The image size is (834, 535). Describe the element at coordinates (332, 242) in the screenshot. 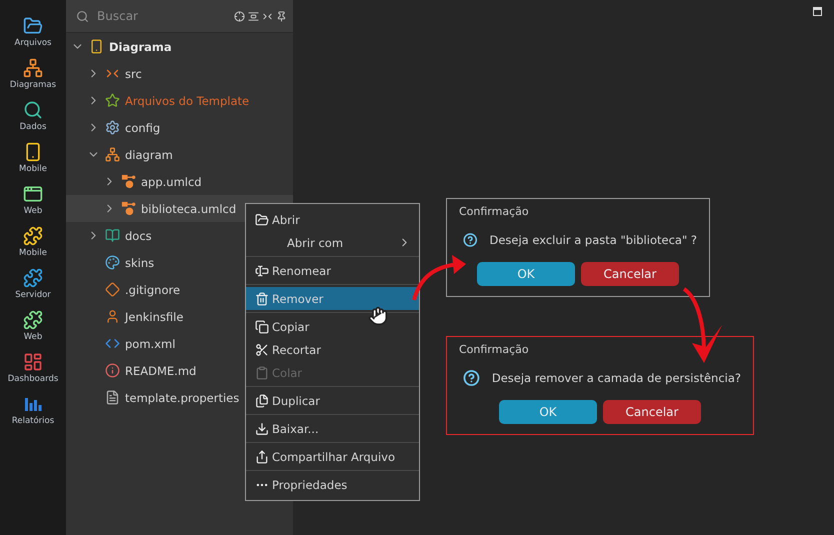

I see `menu-item: Abrir com` at that location.